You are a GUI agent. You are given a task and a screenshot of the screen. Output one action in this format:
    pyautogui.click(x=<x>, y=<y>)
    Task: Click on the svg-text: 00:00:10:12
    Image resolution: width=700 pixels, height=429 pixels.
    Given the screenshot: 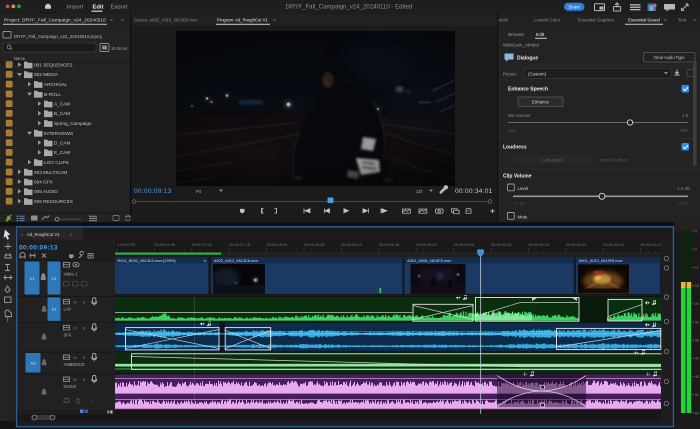 What is the action you would take?
    pyautogui.click(x=651, y=244)
    